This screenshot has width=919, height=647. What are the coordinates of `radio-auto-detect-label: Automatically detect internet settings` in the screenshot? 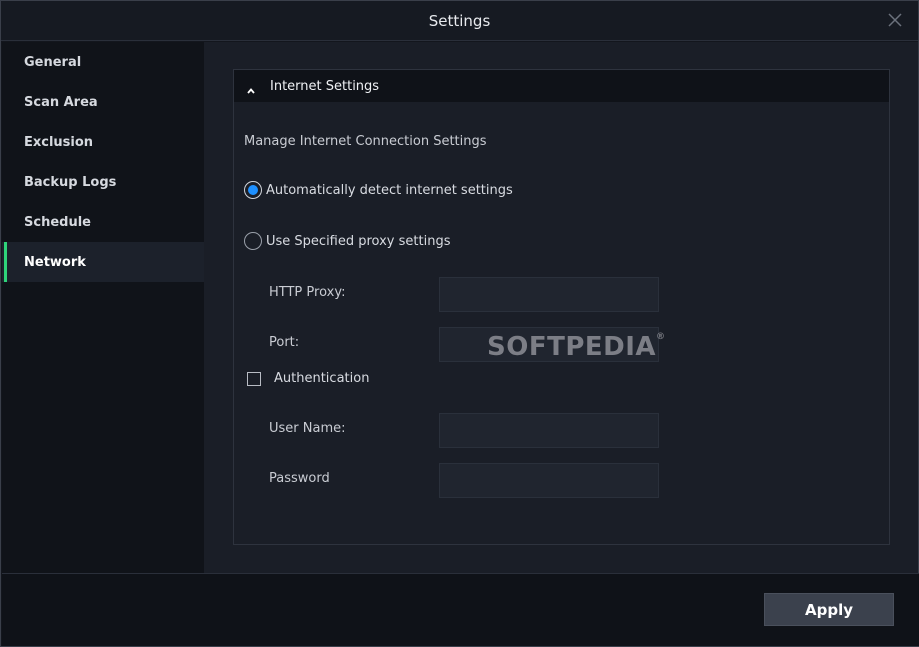 It's located at (389, 190).